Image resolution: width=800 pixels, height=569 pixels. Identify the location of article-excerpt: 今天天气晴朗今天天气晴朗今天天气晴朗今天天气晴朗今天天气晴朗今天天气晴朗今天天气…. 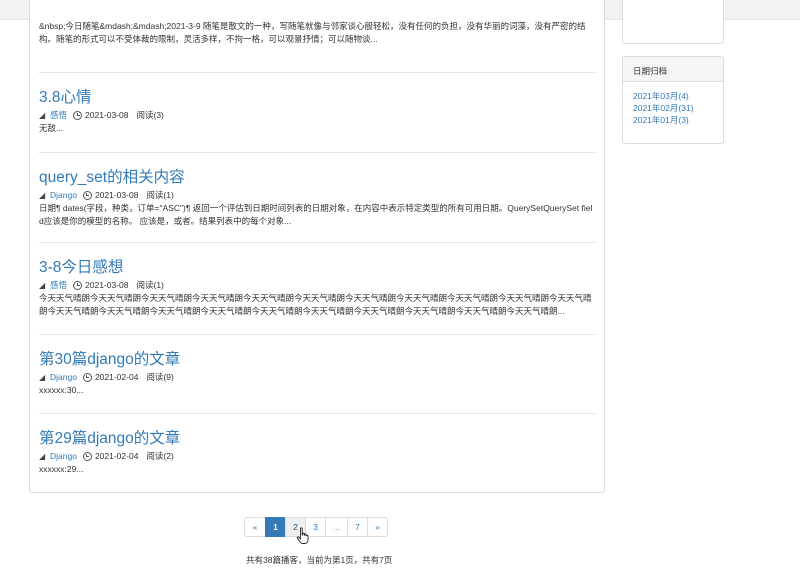
(315, 304).